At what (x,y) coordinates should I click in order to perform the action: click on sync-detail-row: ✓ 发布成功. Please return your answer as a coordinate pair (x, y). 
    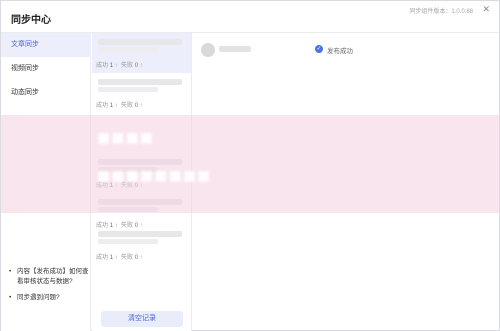
    Looking at the image, I should click on (346, 53).